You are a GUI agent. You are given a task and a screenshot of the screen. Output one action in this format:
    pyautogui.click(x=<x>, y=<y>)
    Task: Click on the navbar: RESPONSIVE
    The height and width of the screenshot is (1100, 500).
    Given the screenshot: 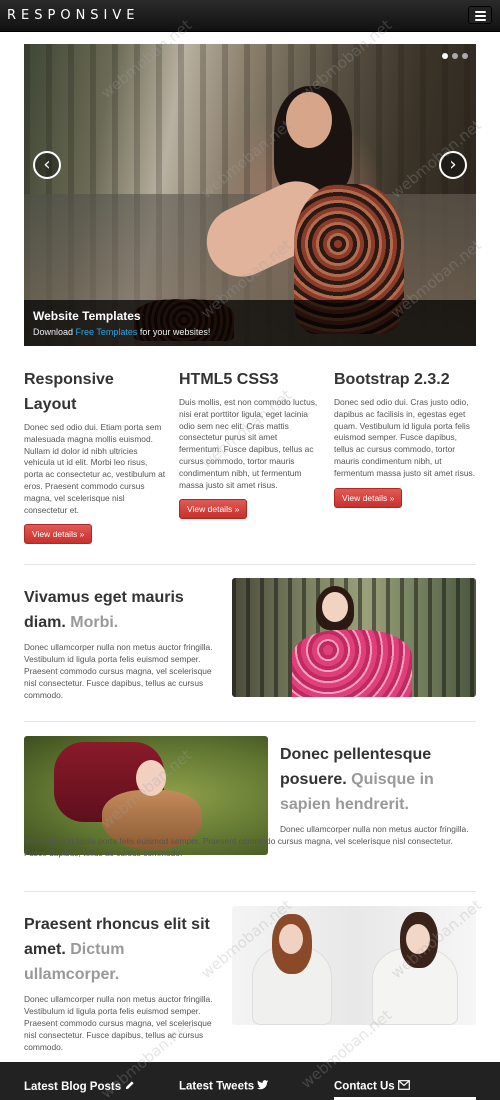 What is the action you would take?
    pyautogui.click(x=250, y=16)
    